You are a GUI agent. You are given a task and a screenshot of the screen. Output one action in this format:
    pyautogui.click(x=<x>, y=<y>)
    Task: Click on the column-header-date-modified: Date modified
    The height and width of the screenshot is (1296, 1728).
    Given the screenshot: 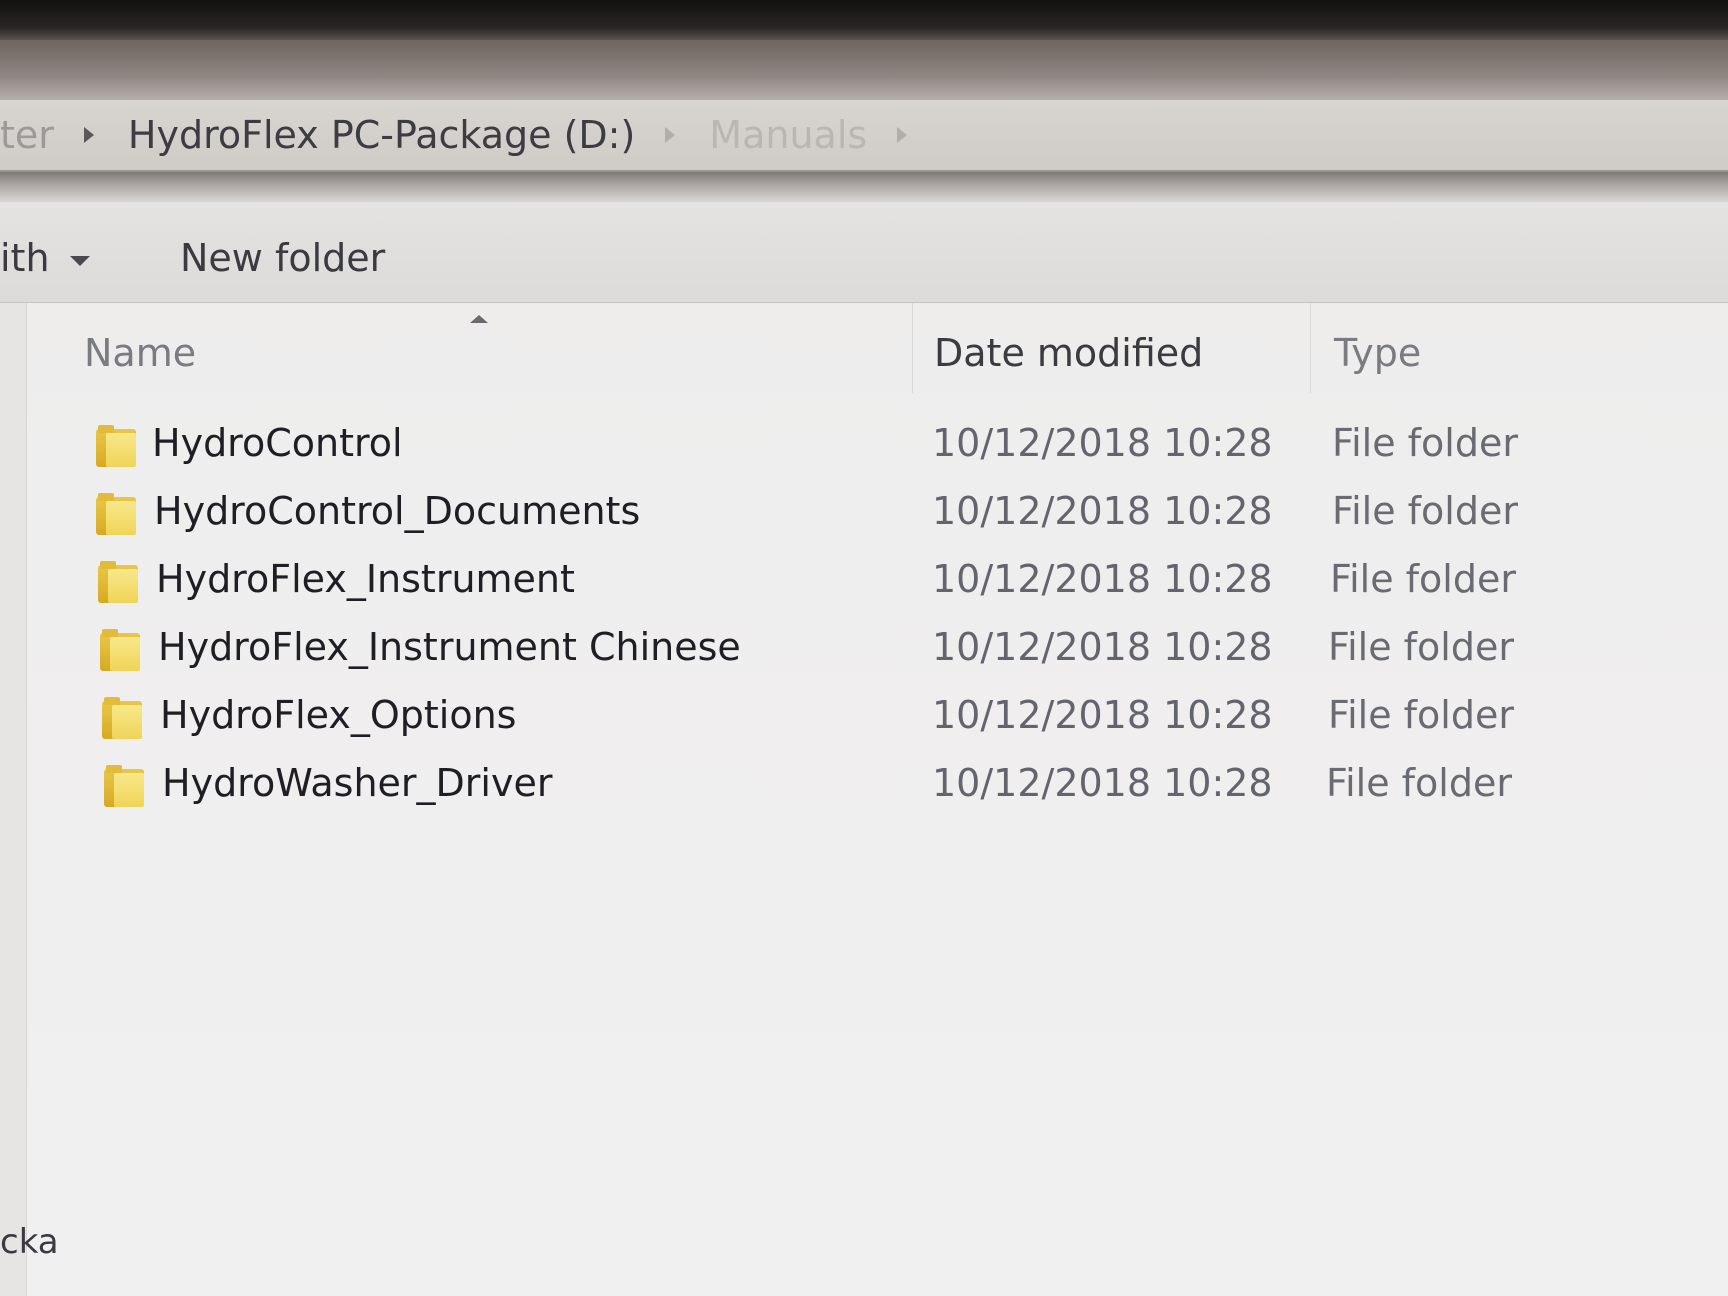 What is the action you would take?
    pyautogui.click(x=1068, y=353)
    